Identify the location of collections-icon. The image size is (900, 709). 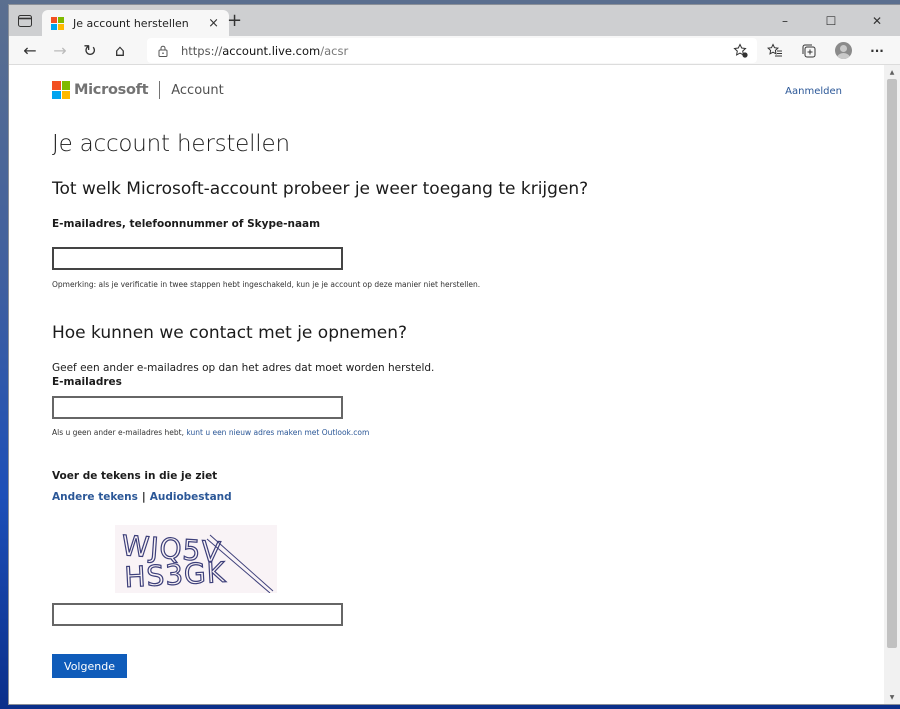
(809, 50).